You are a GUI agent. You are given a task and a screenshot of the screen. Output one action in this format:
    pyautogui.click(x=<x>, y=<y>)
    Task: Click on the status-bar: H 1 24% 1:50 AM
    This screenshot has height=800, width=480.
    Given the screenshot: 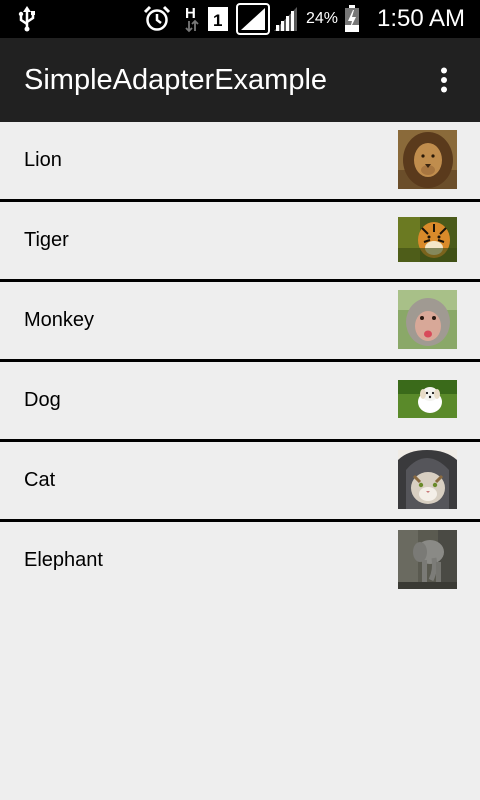 What is the action you would take?
    pyautogui.click(x=240, y=19)
    